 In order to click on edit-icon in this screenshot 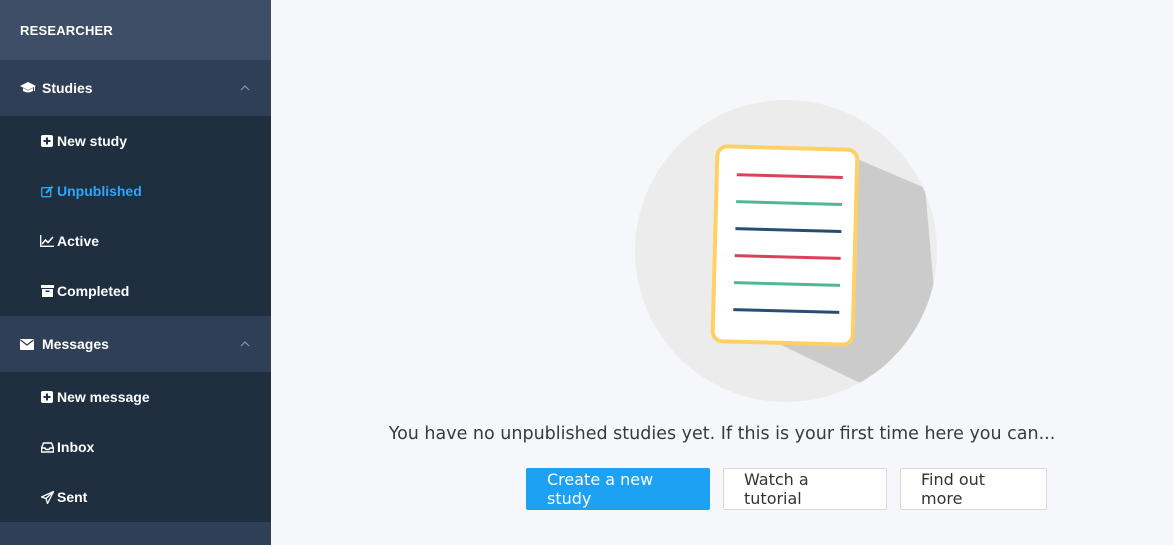, I will do `click(47, 191)`.